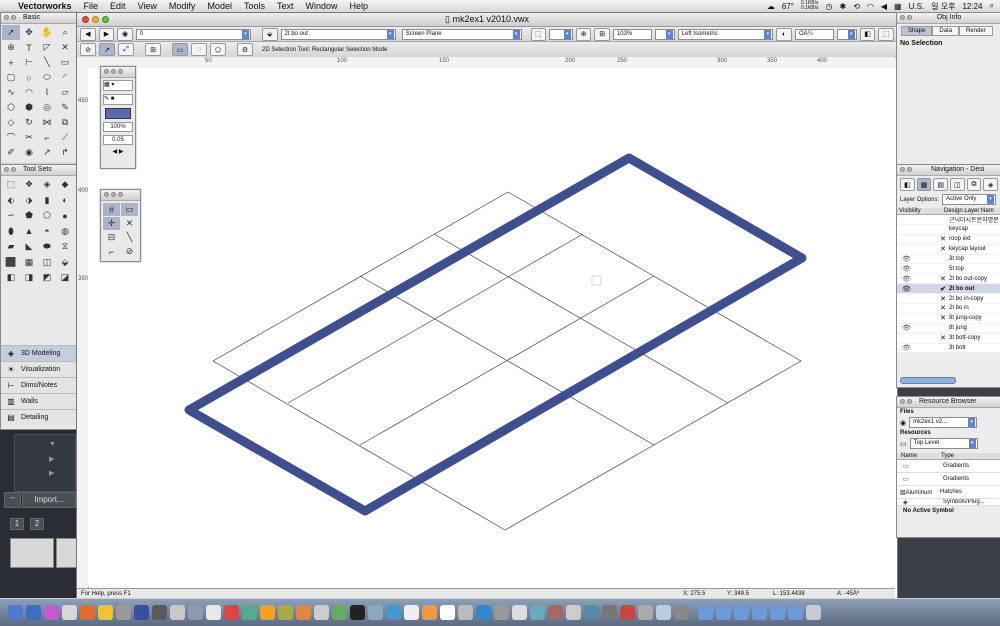 Image resolution: width=1000 pixels, height=626 pixels. What do you see at coordinates (141, 612) in the screenshot?
I see `photoshop-icon` at bounding box center [141, 612].